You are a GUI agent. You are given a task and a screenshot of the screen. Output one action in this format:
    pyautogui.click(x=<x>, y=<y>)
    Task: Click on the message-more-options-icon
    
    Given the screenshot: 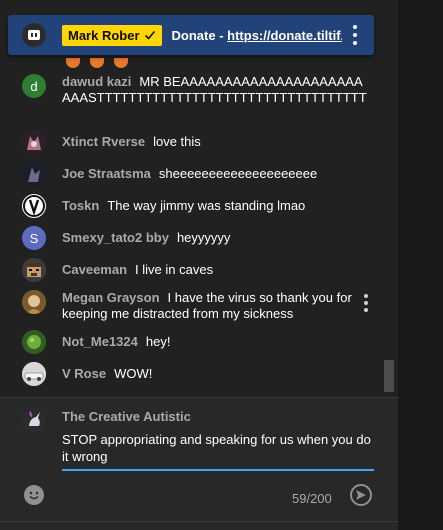 What is the action you would take?
    pyautogui.click(x=366, y=303)
    